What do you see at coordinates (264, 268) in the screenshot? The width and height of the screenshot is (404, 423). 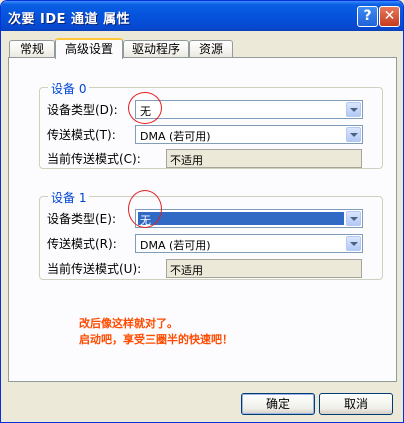 I see `device1-current-field: 不适用` at bounding box center [264, 268].